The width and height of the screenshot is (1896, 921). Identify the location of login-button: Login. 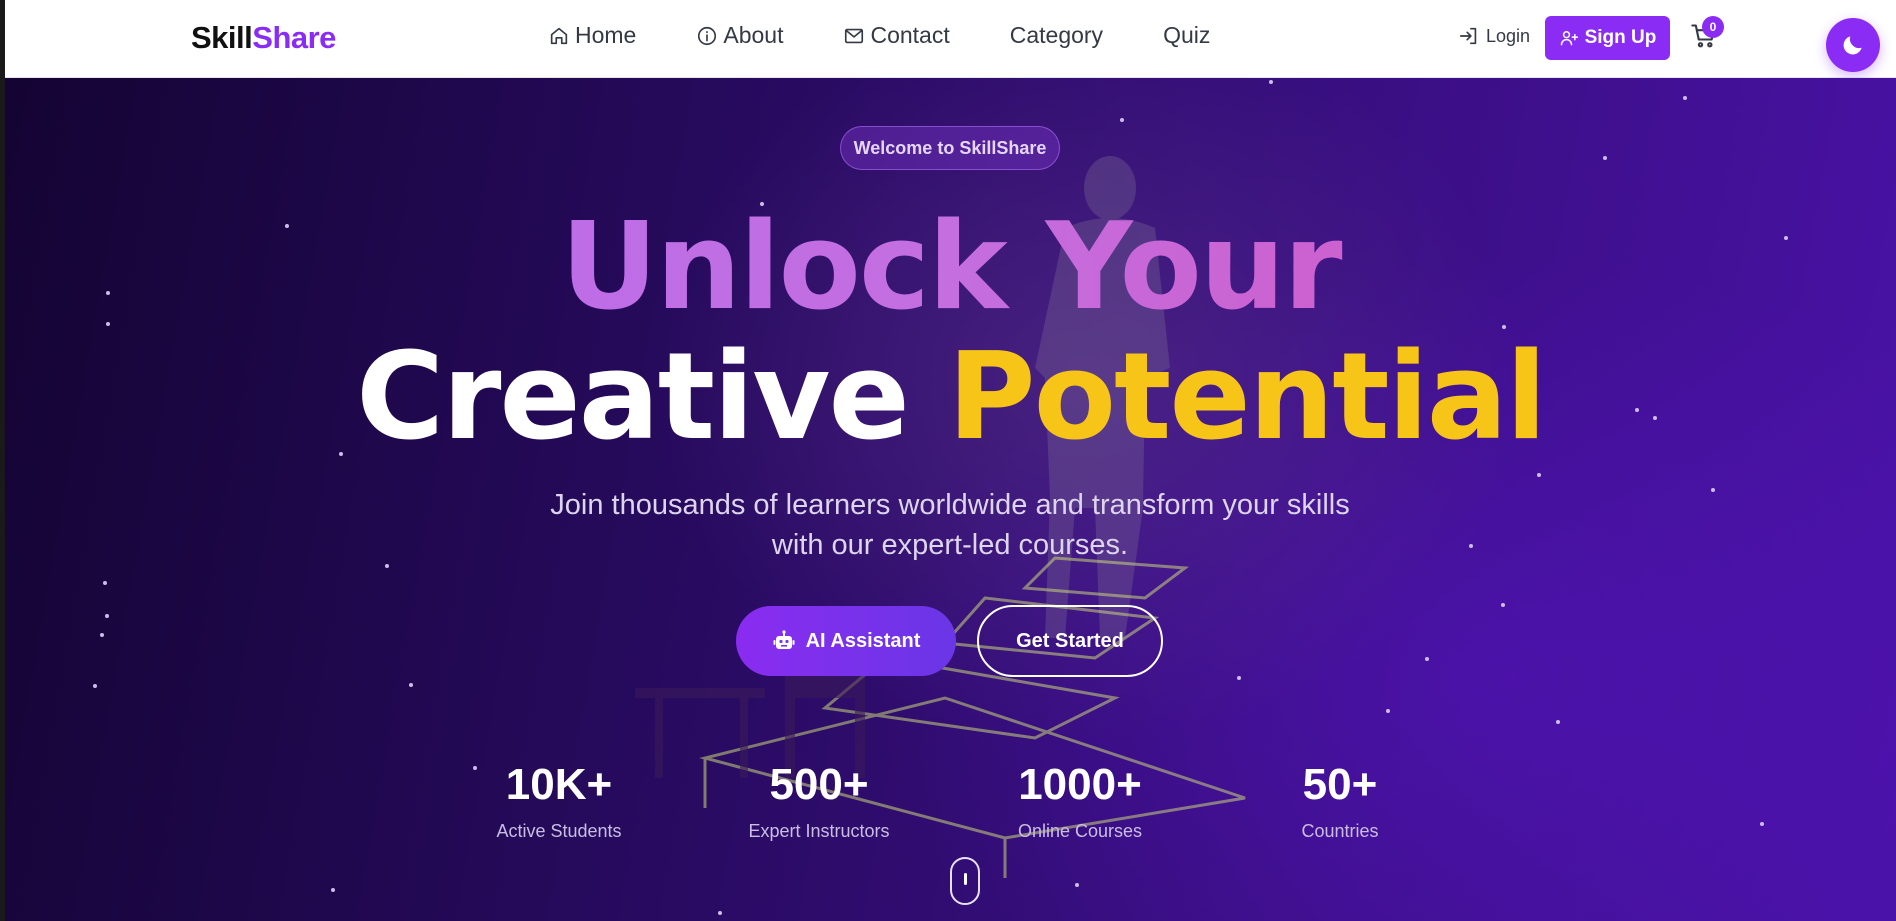
(1494, 36).